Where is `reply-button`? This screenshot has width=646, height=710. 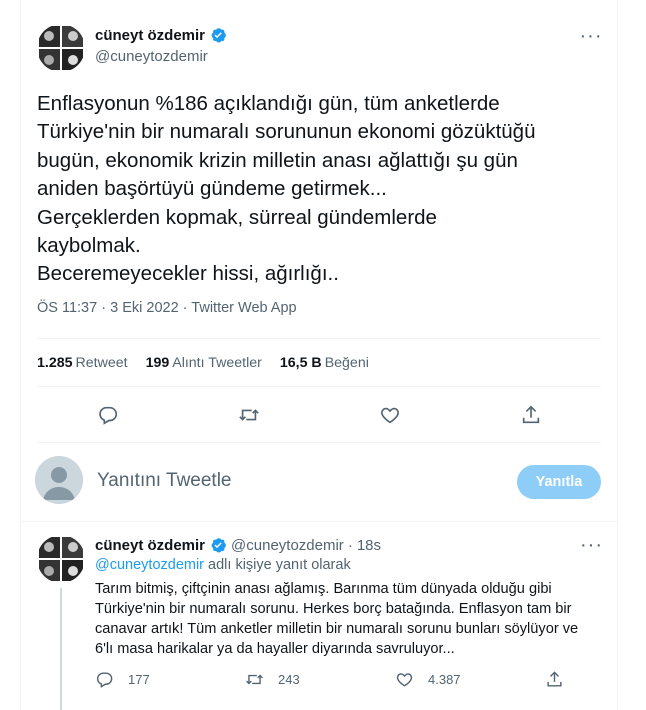
reply-button is located at coordinates (108, 415).